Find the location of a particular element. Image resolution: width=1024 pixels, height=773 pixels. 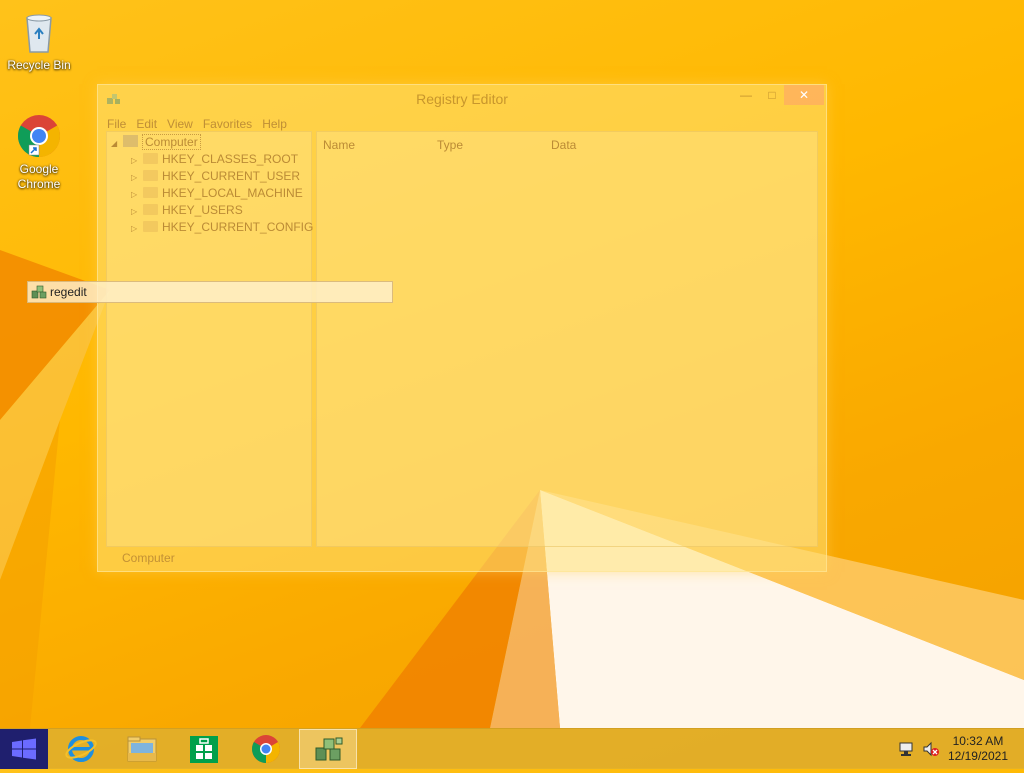

taskbar-file-explorer is located at coordinates (142, 749).